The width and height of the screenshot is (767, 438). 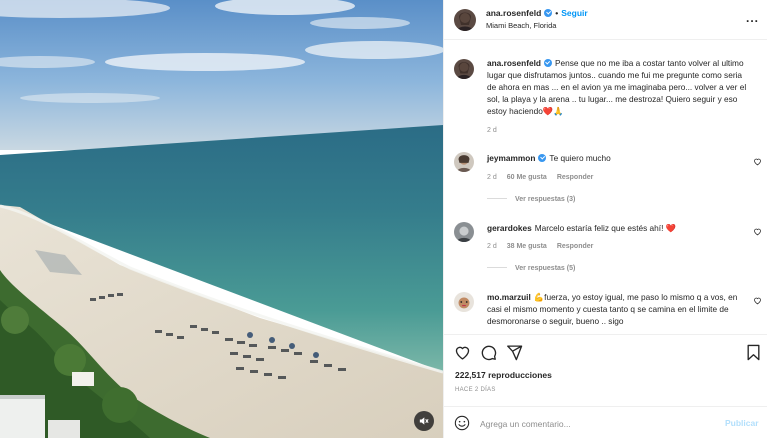 I want to click on heart-icon, so click(x=462, y=352).